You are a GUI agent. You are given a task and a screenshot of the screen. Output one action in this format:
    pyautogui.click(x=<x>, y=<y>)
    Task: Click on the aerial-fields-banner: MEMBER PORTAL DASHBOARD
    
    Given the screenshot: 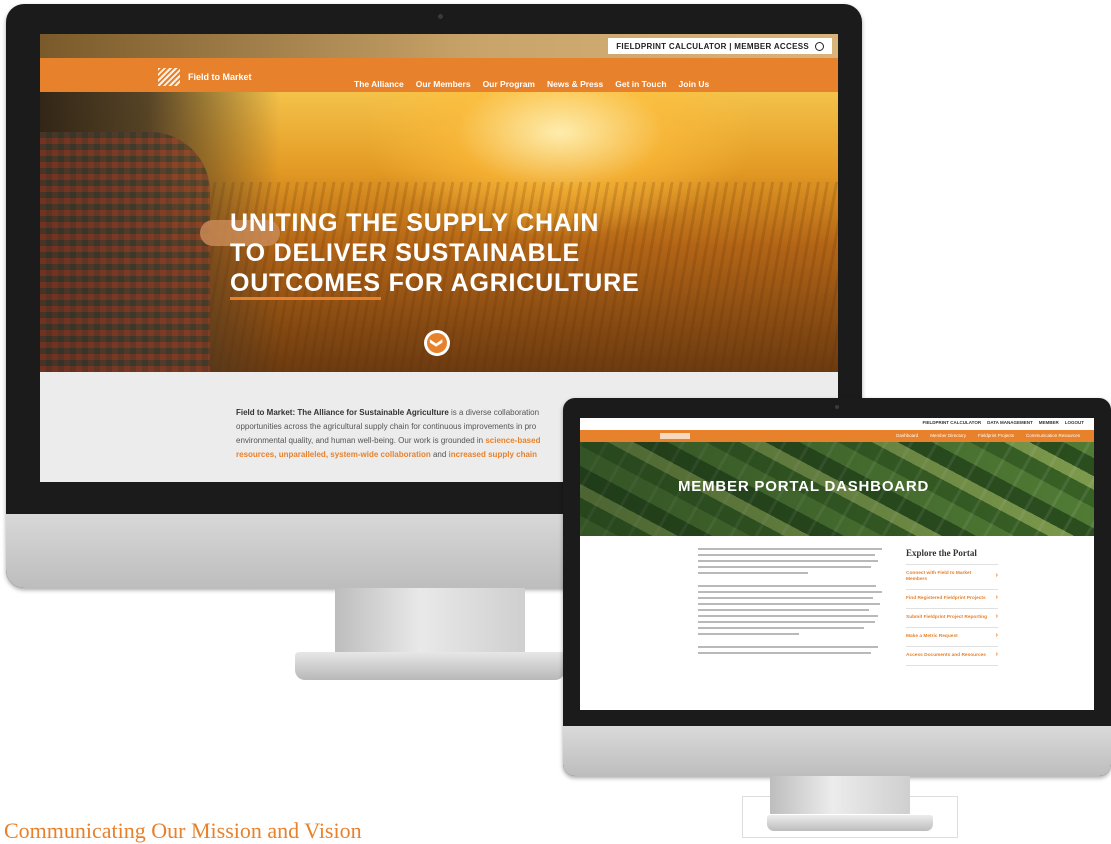 What is the action you would take?
    pyautogui.click(x=837, y=489)
    